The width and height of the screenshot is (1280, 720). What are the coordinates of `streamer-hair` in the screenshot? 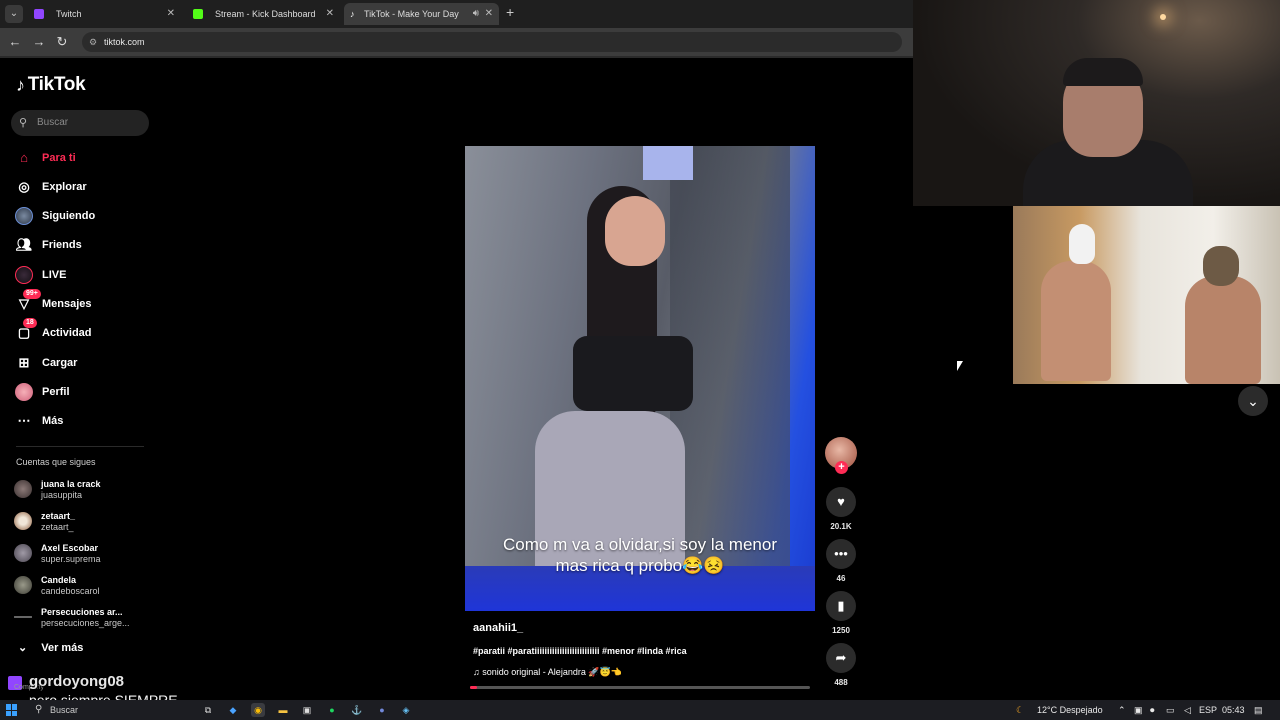 It's located at (1103, 72).